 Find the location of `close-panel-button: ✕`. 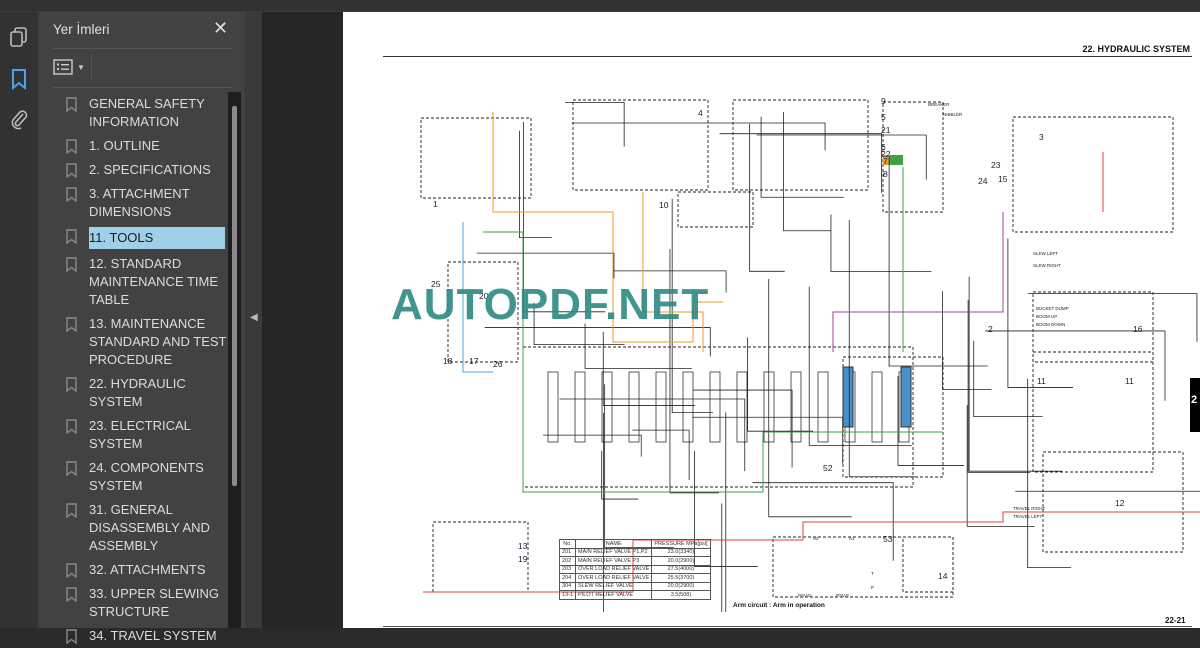

close-panel-button: ✕ is located at coordinates (220, 28).